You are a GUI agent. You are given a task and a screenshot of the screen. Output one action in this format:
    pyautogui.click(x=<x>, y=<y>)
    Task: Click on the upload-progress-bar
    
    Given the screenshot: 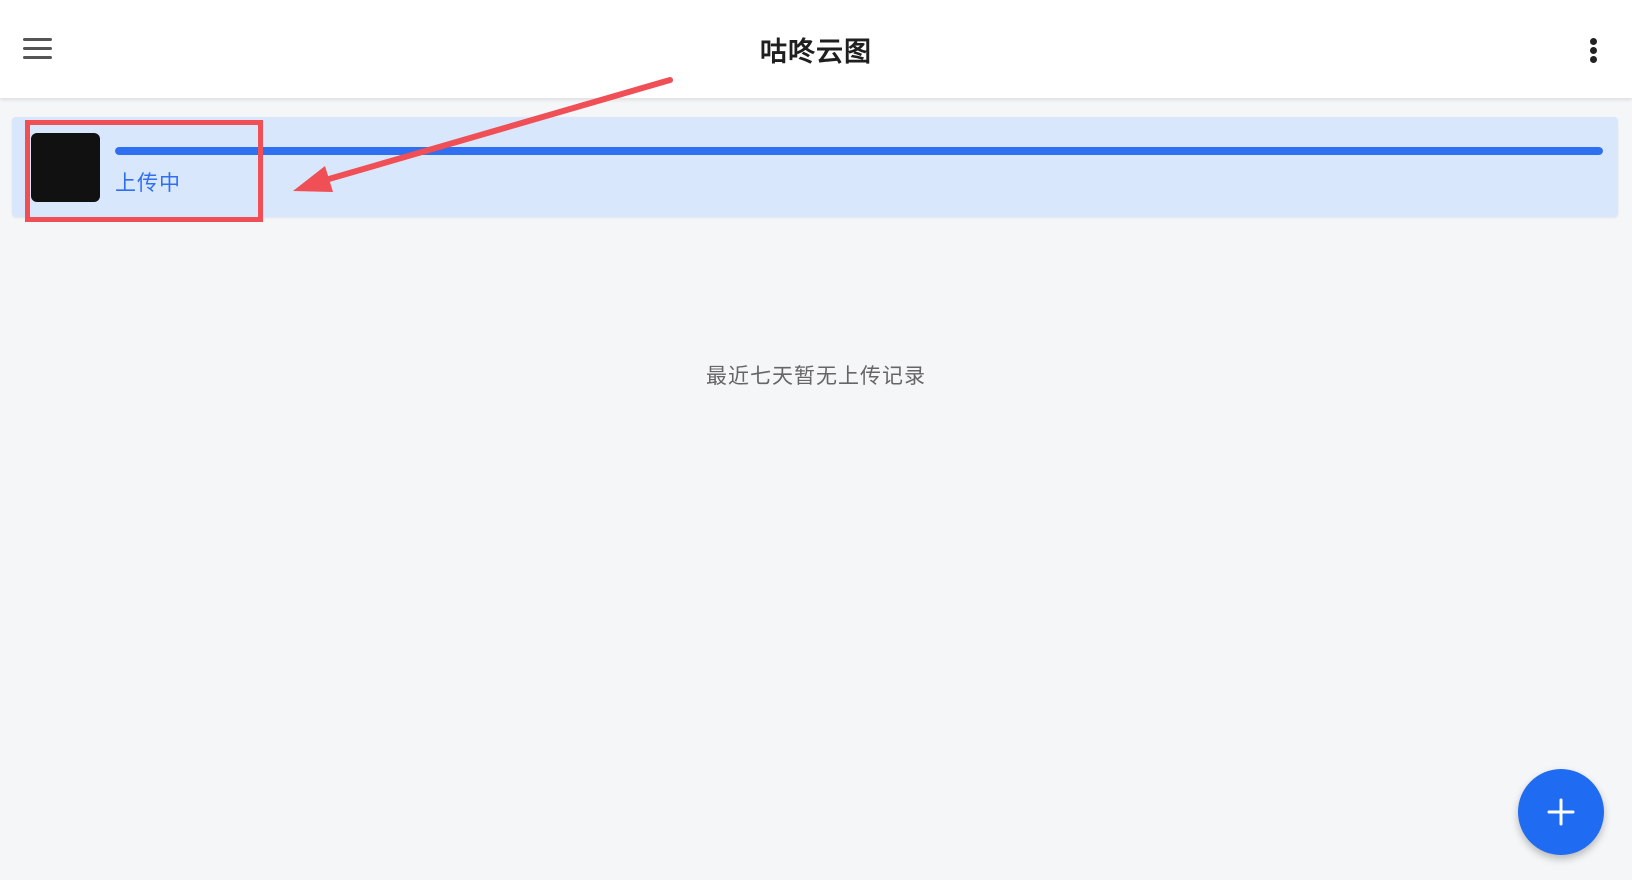 What is the action you would take?
    pyautogui.click(x=859, y=151)
    